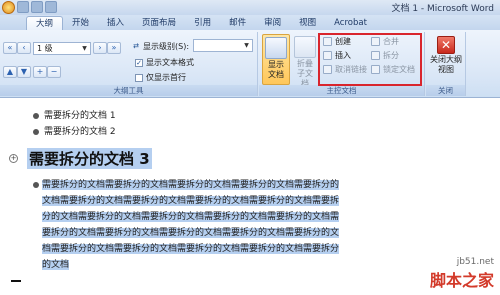 This screenshot has height=295, width=500. I want to click on tab-references: 引用, so click(202, 23).